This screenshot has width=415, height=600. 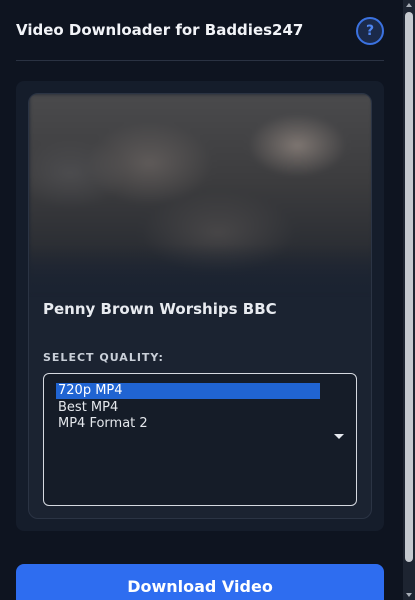 I want to click on download-video-button: Download Video, so click(x=200, y=582).